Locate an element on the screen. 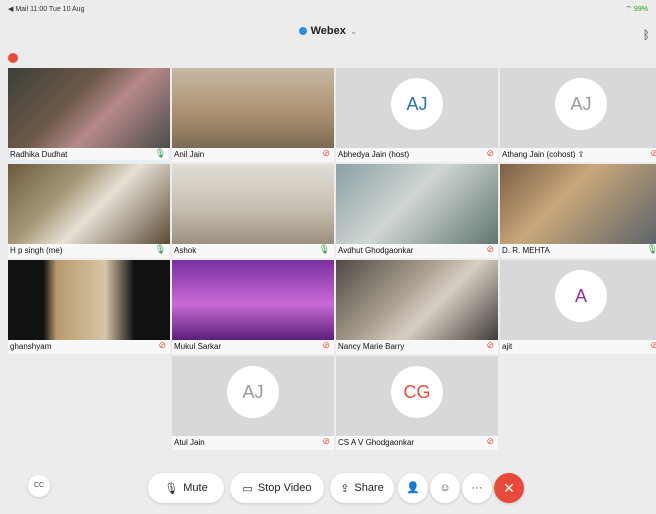 The height and width of the screenshot is (514, 656). participant-tile: Anil Jain ⊘ is located at coordinates (253, 115).